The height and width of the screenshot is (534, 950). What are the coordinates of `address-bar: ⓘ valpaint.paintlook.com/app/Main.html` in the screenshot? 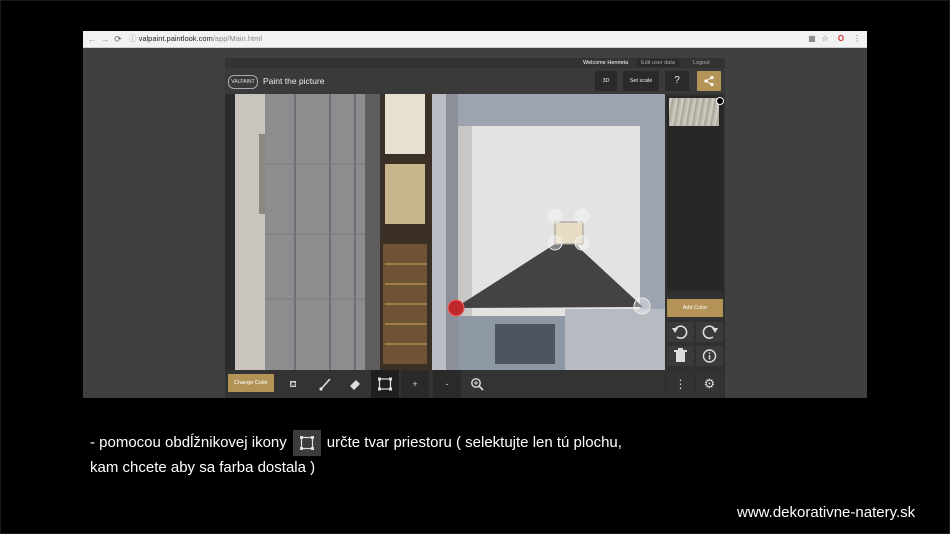 It's located at (195, 39).